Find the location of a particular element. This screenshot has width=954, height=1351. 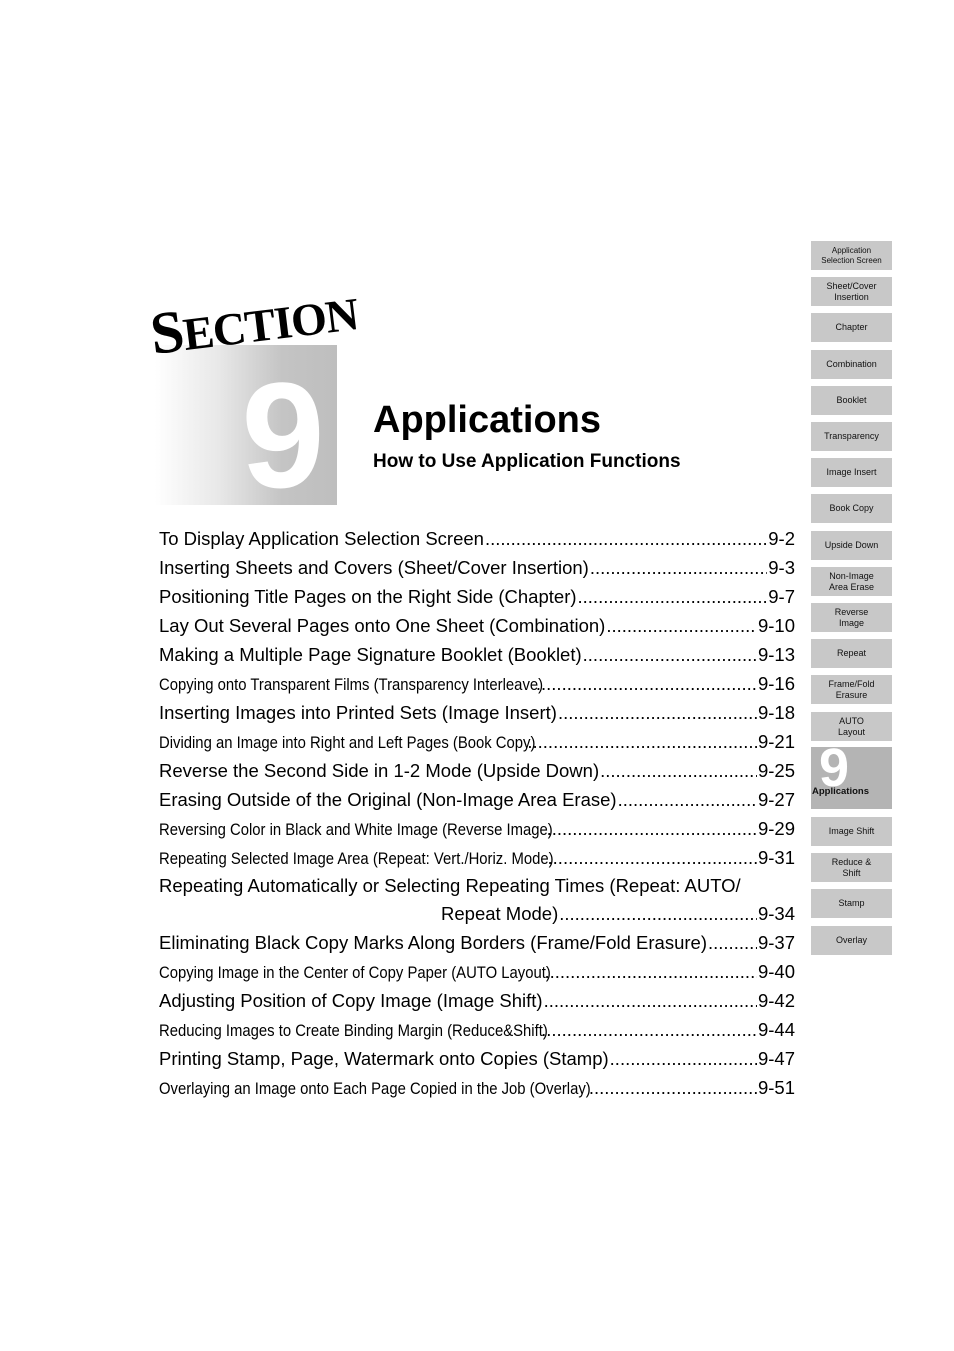

tab-label: Applications is located at coordinates (841, 791).